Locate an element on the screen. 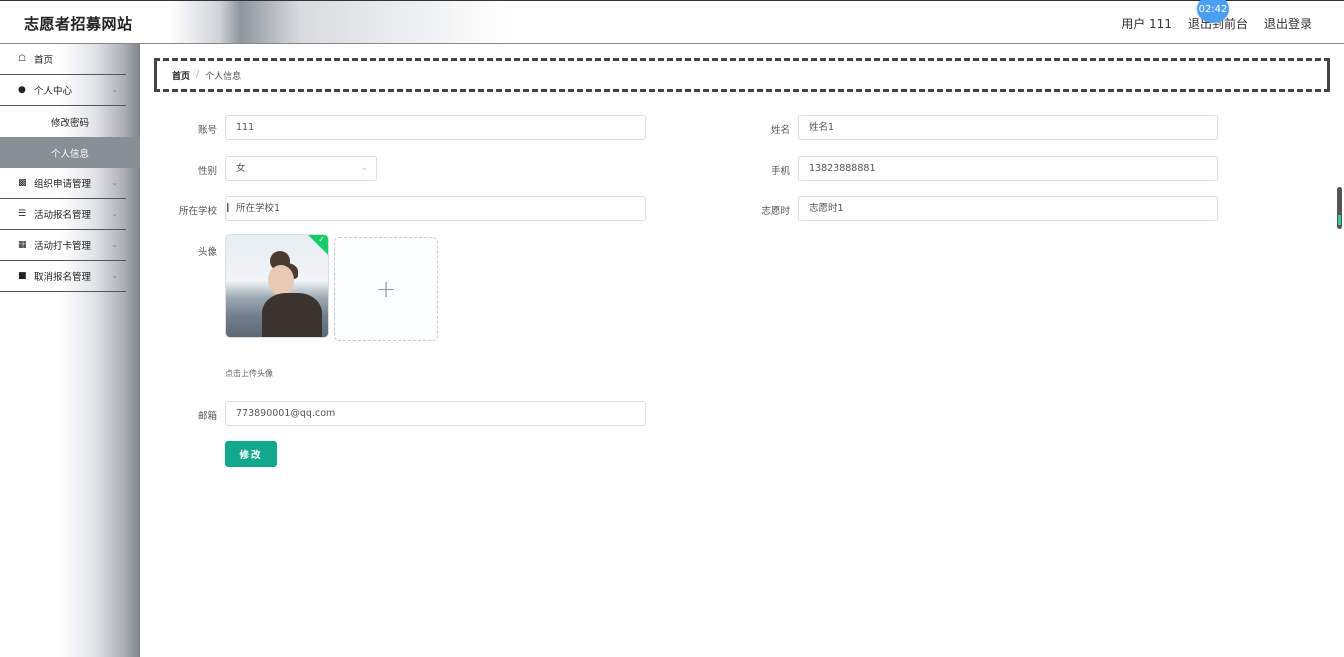  name-label: 姓名 is located at coordinates (780, 130).